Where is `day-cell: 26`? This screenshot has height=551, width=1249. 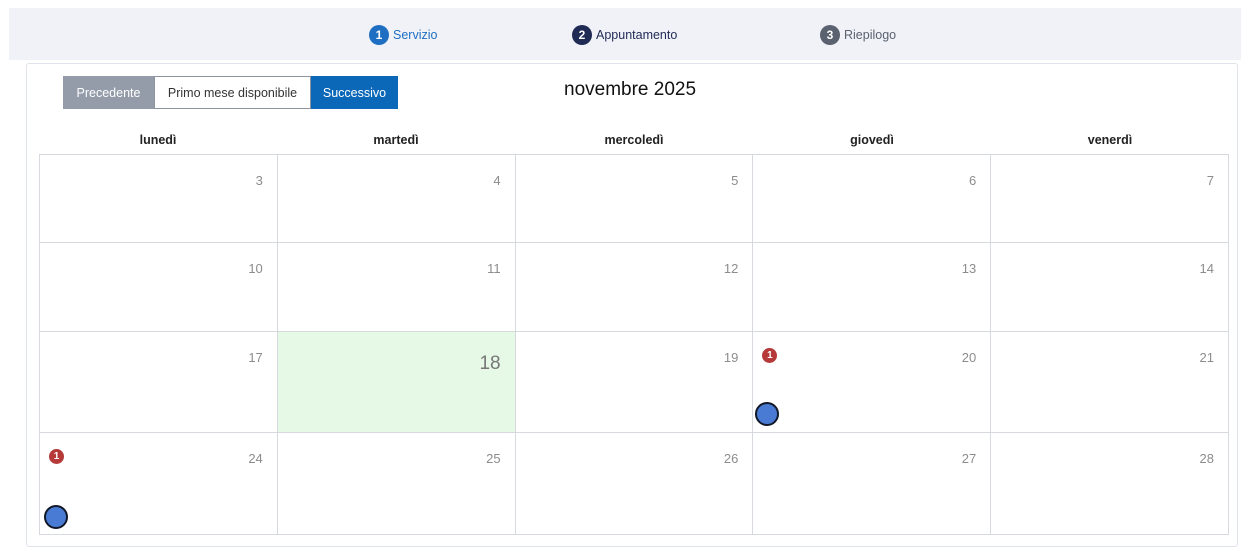 day-cell: 26 is located at coordinates (634, 483).